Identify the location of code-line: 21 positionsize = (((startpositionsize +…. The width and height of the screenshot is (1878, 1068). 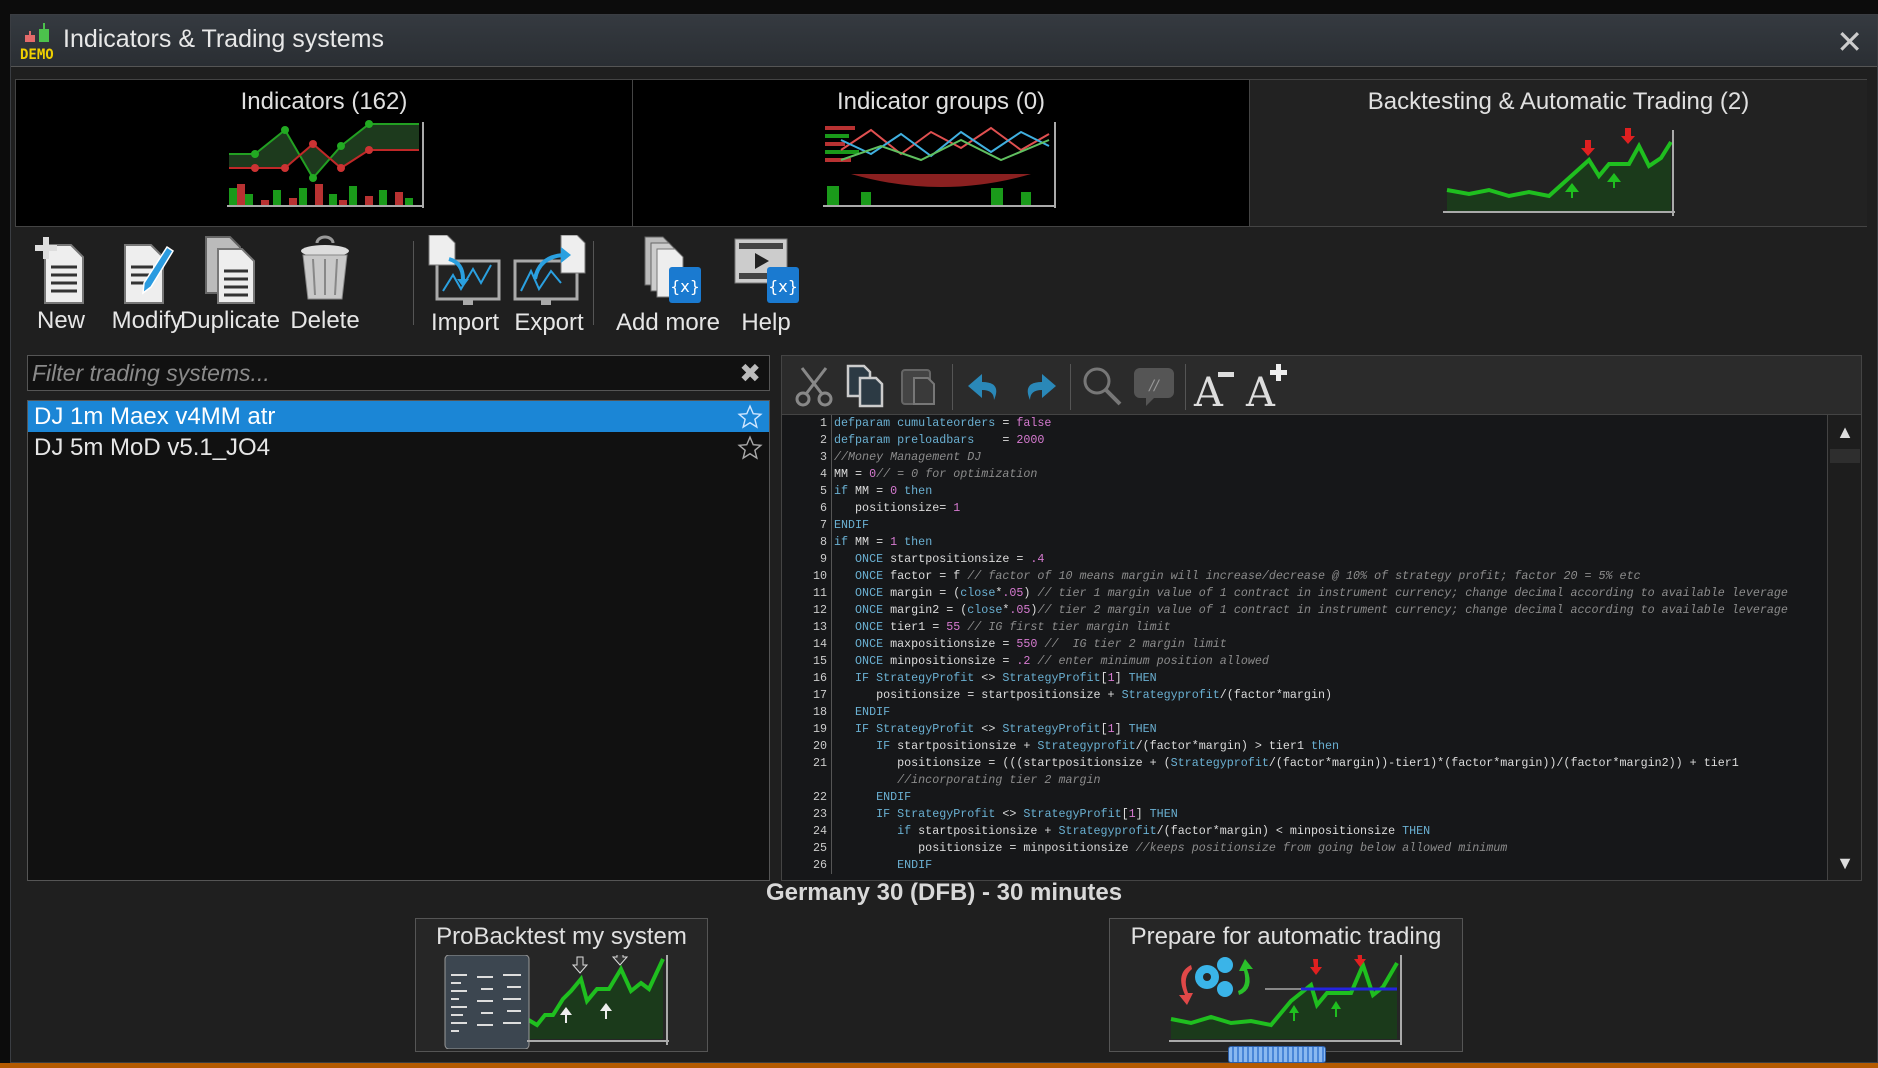
(1304, 763).